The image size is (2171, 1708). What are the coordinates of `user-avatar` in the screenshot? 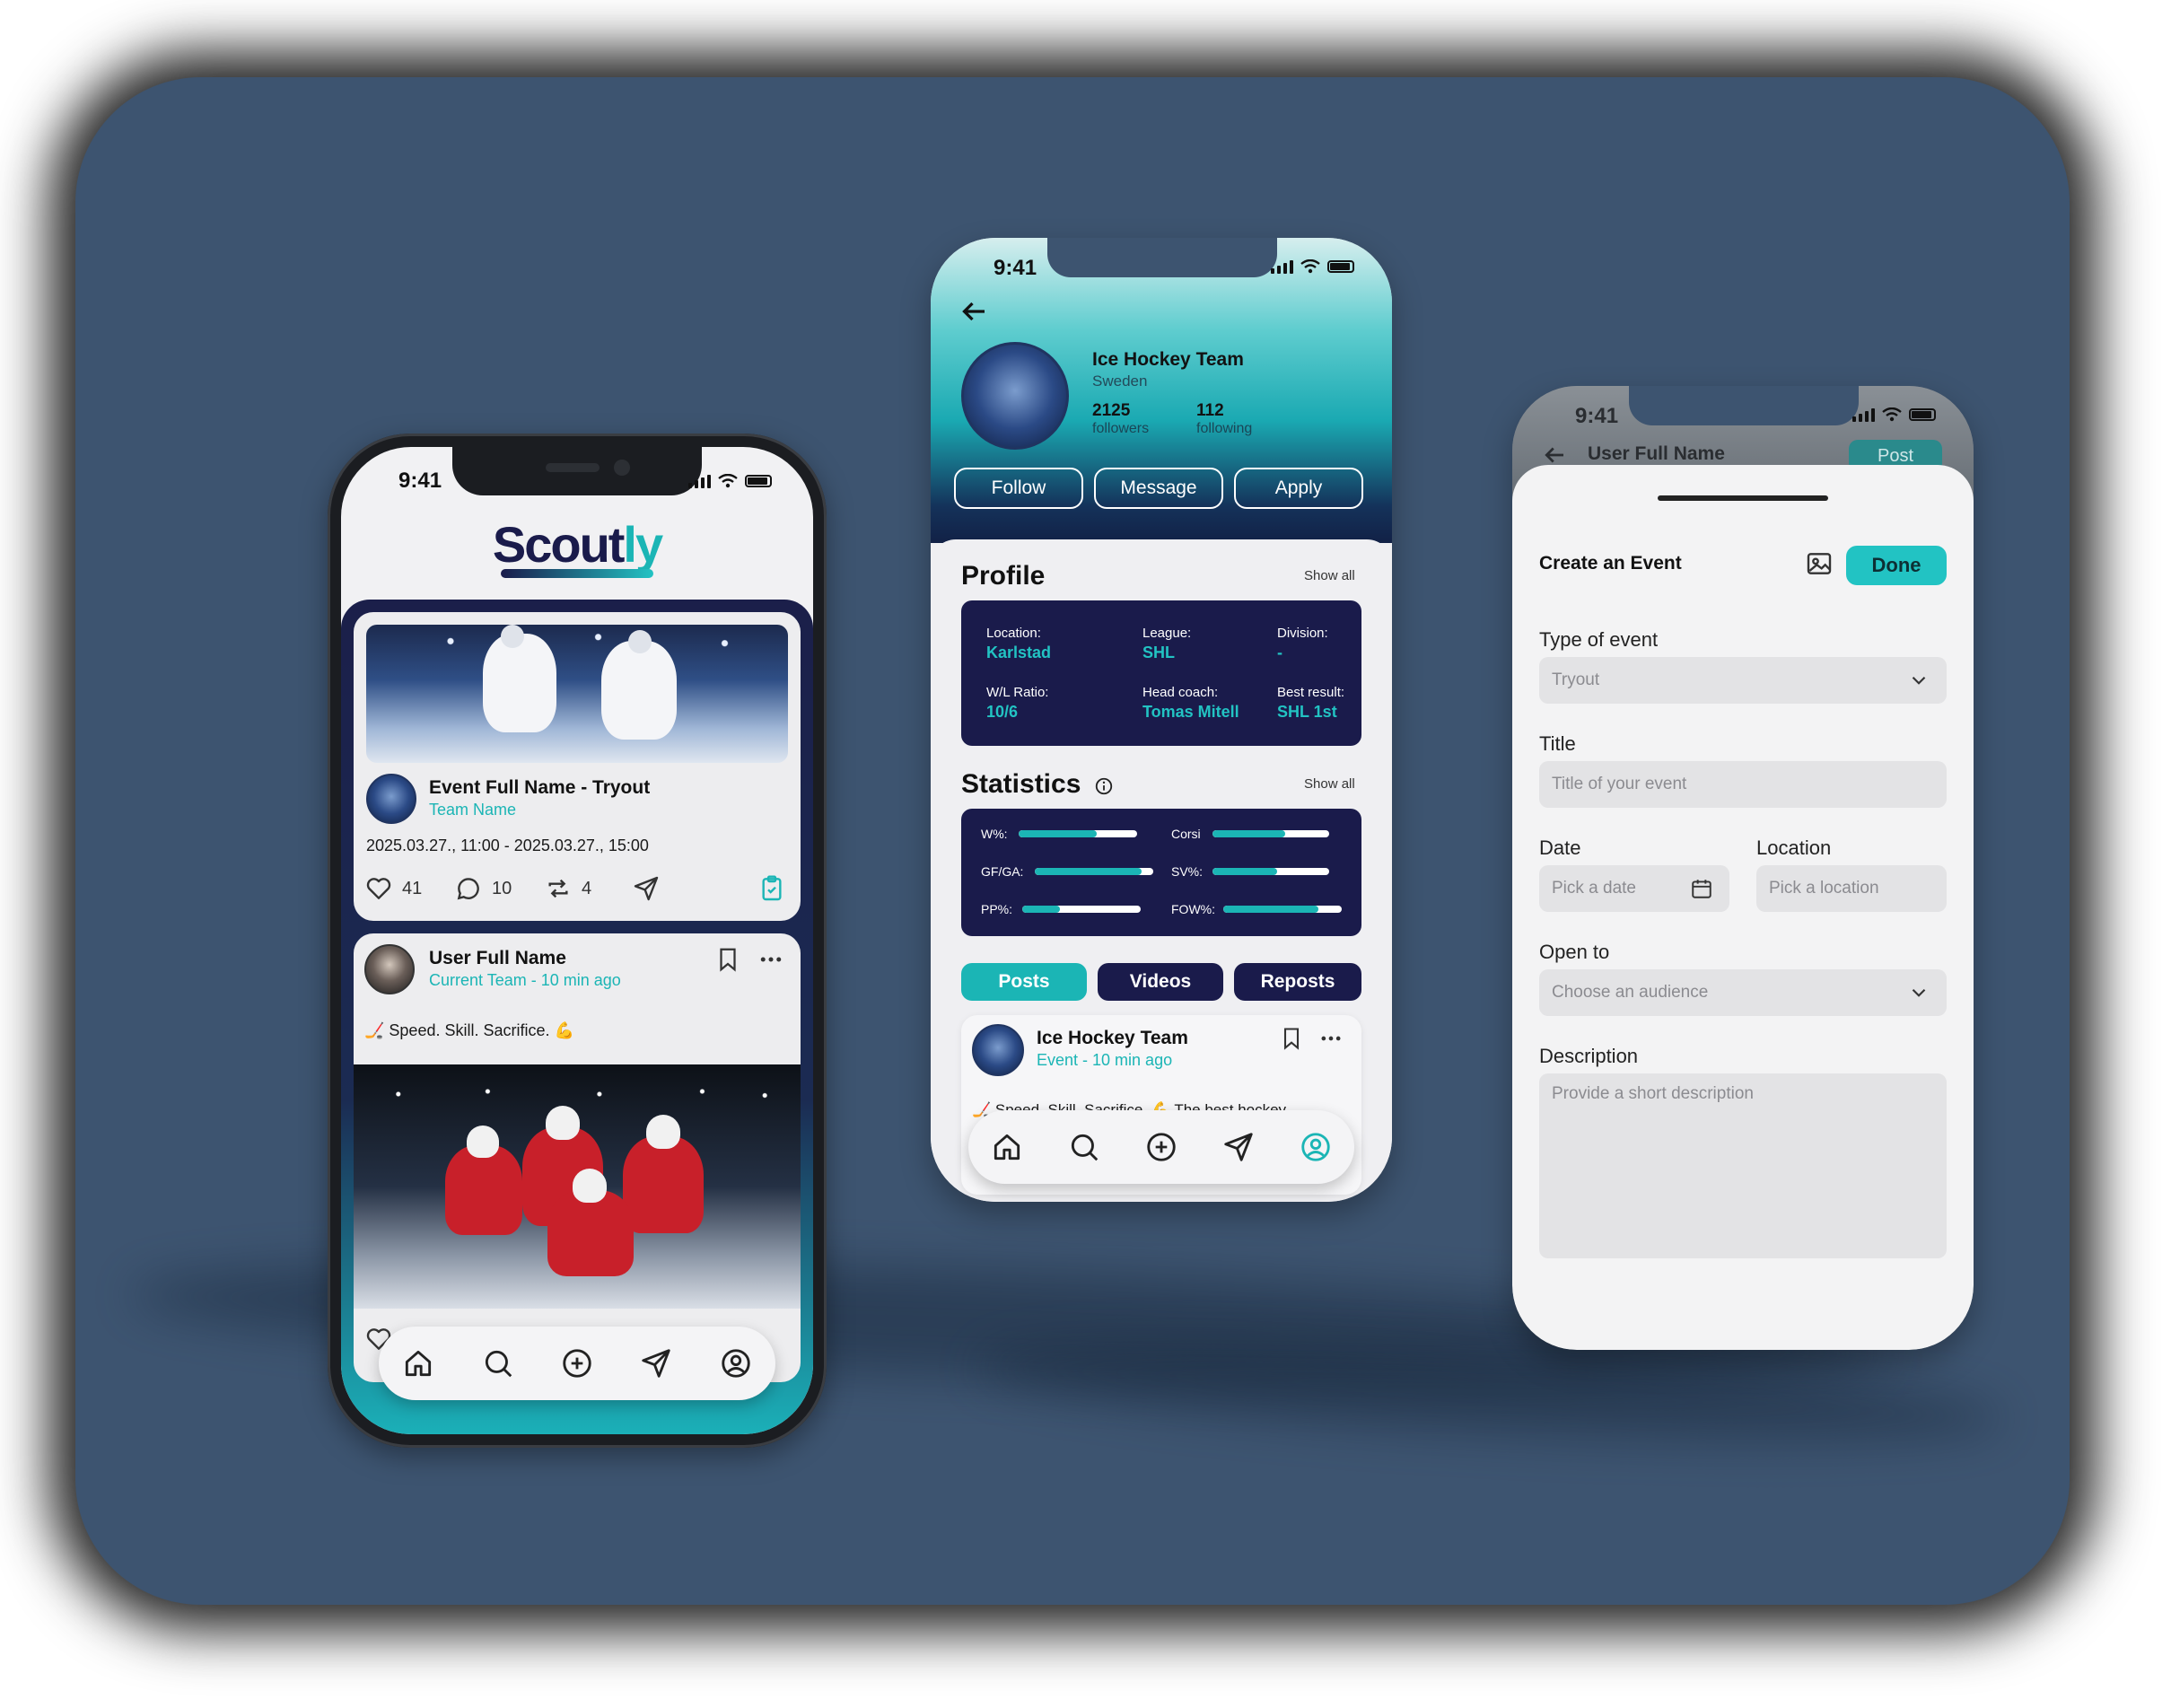 It's located at (390, 969).